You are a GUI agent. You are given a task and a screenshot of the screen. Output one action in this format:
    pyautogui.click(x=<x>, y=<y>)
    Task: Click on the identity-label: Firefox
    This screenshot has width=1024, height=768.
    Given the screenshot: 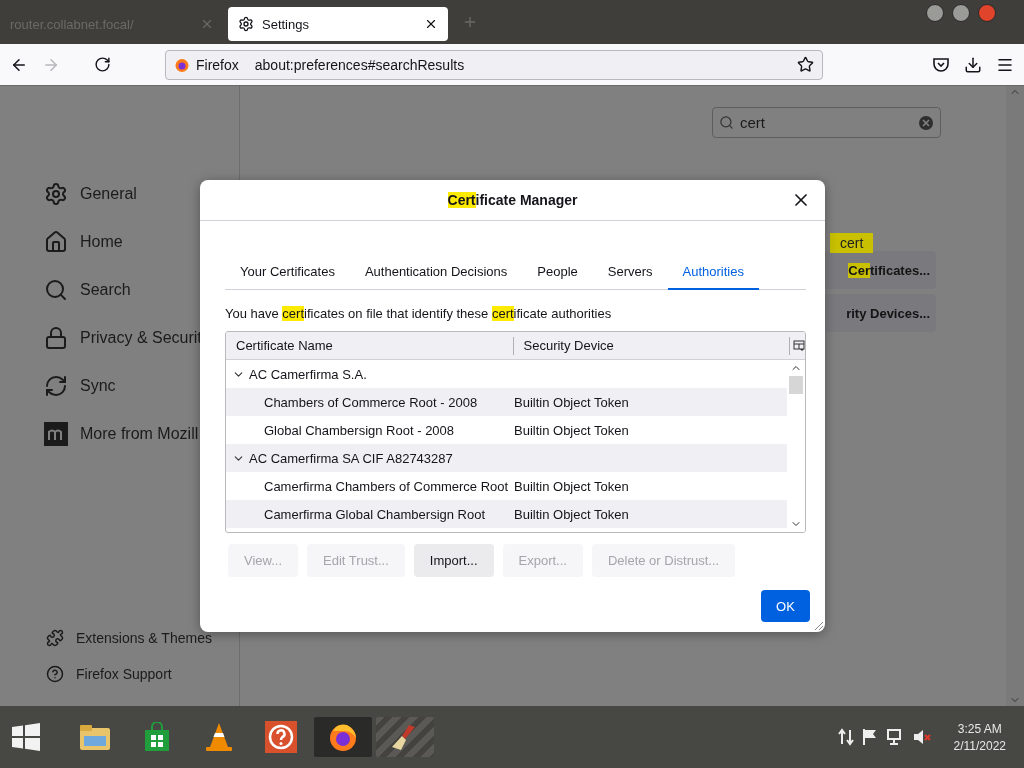 What is the action you would take?
    pyautogui.click(x=217, y=64)
    